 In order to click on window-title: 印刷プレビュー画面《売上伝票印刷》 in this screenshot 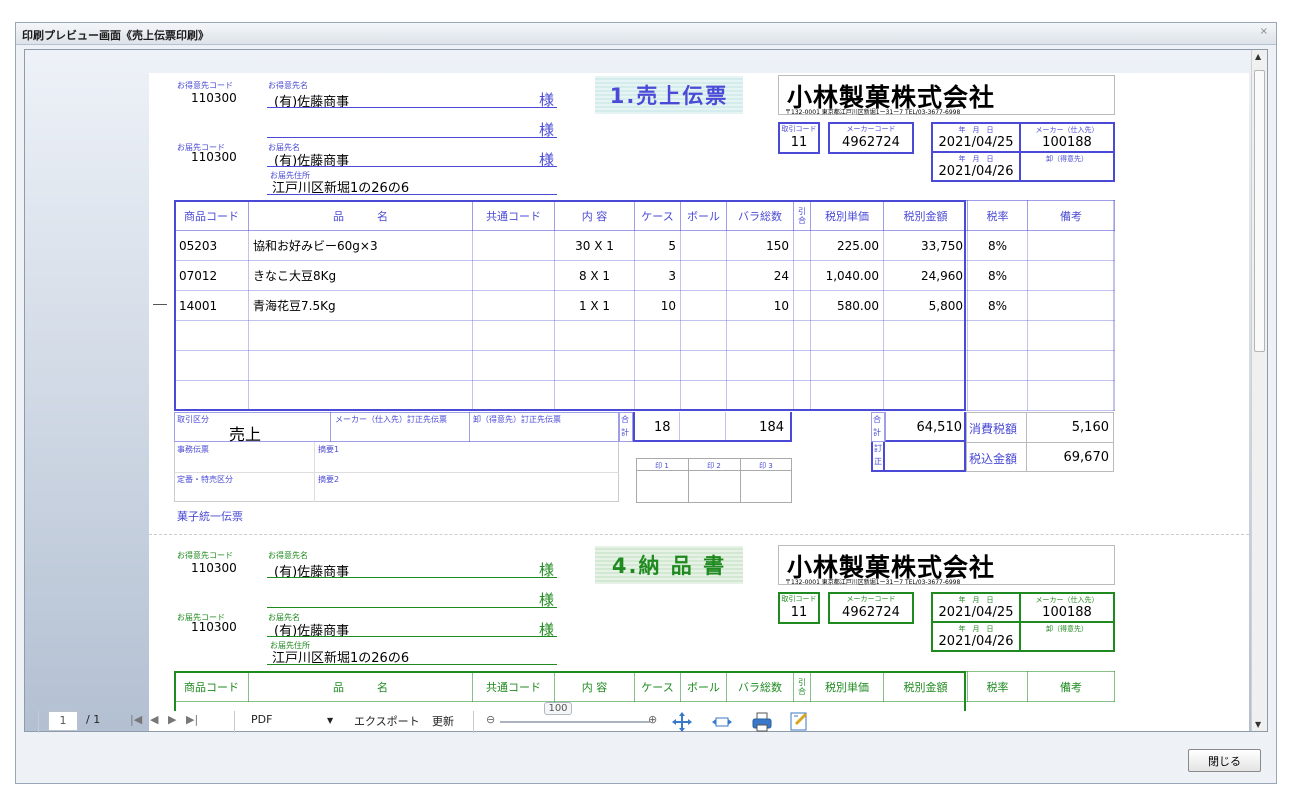, I will do `click(115, 35)`.